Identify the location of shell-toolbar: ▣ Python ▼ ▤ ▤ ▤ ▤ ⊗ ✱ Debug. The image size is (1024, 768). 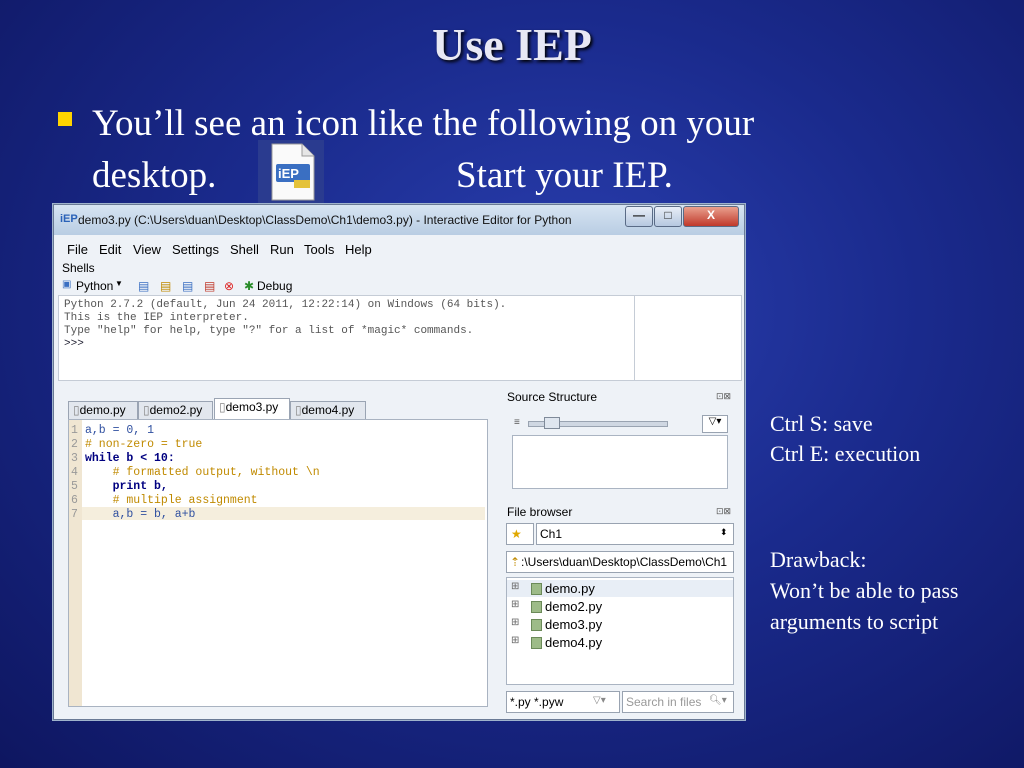
(399, 286).